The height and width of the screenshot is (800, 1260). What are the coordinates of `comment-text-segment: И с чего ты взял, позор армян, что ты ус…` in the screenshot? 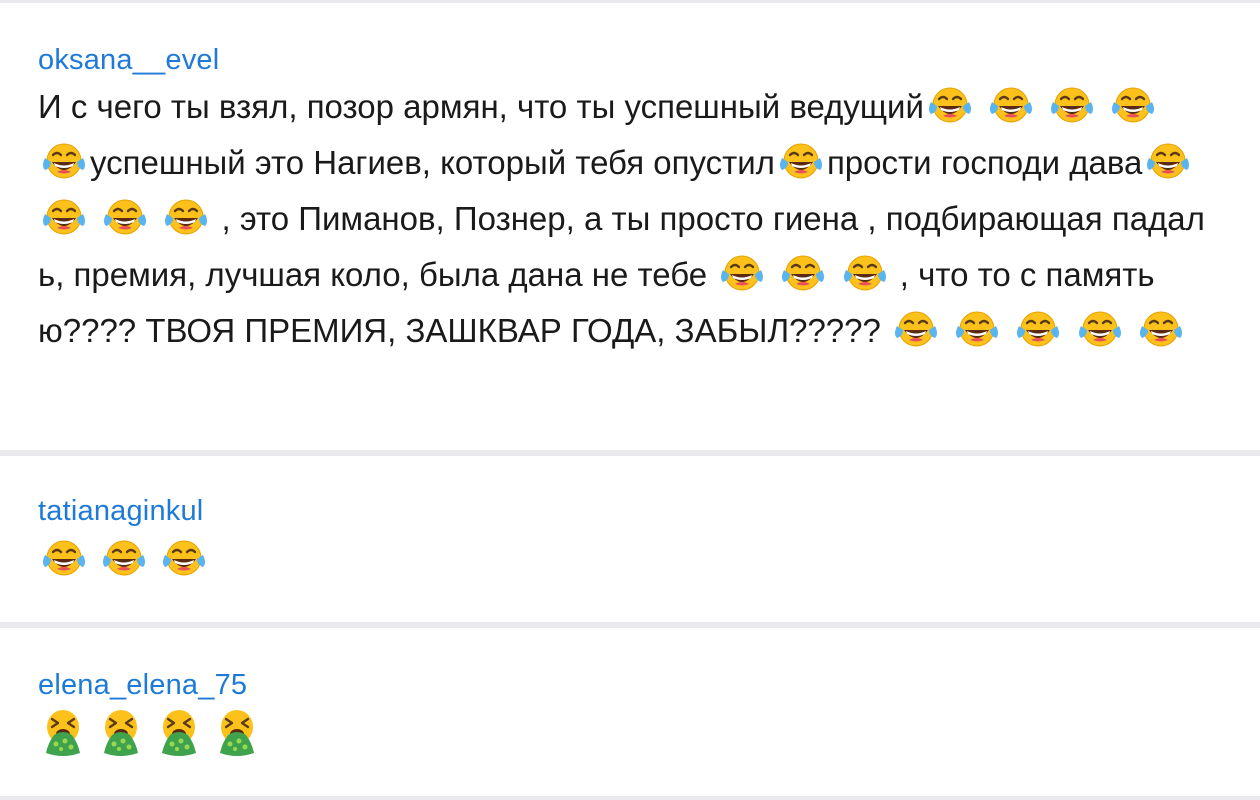 It's located at (481, 106).